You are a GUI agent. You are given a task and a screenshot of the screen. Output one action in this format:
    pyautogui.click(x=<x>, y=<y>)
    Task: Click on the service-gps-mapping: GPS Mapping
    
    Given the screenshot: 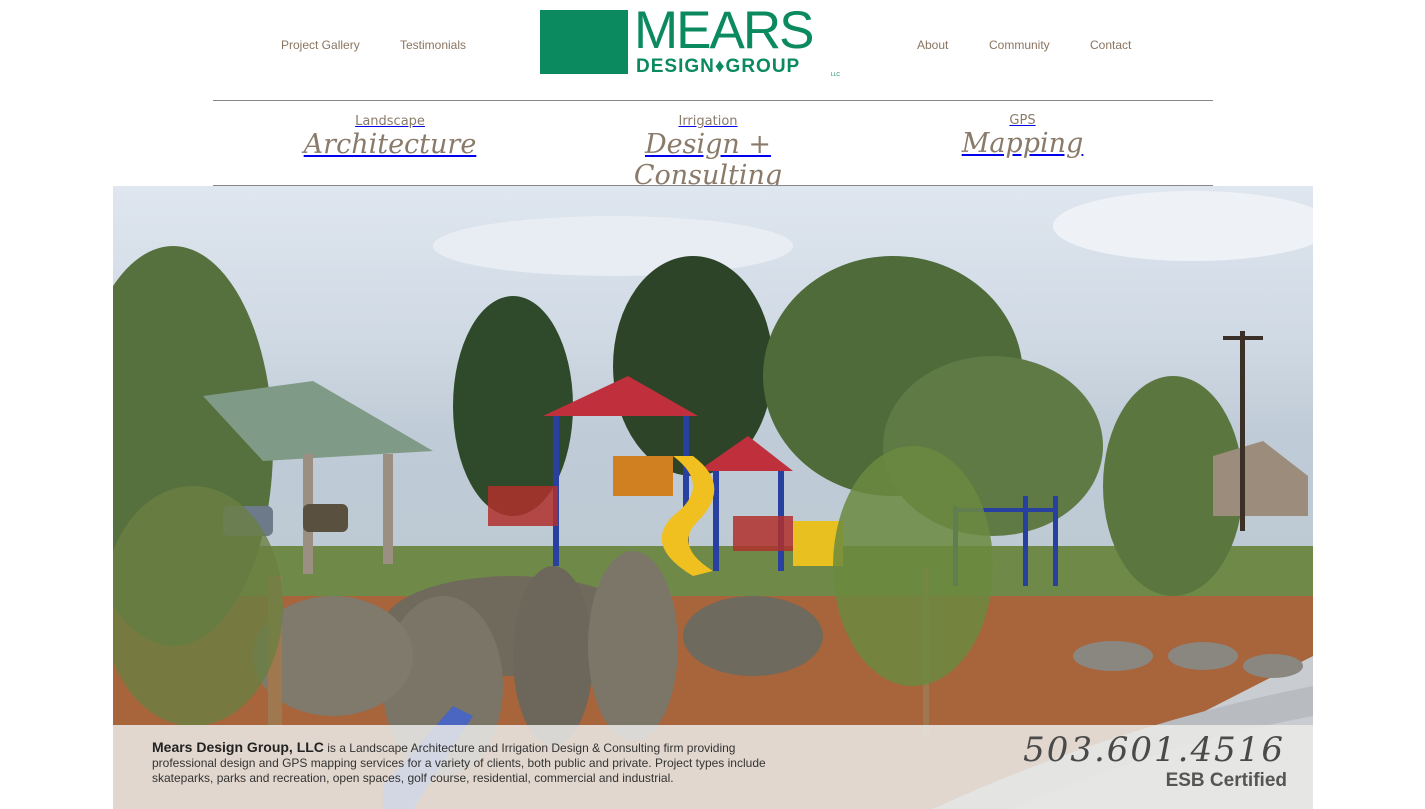 What is the action you would take?
    pyautogui.click(x=1022, y=136)
    